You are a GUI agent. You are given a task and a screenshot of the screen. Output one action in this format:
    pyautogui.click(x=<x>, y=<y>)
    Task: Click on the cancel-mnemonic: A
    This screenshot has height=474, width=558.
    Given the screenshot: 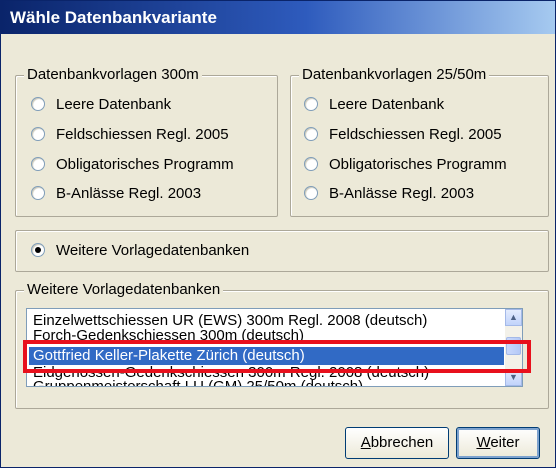 What is the action you would take?
    pyautogui.click(x=365, y=442)
    